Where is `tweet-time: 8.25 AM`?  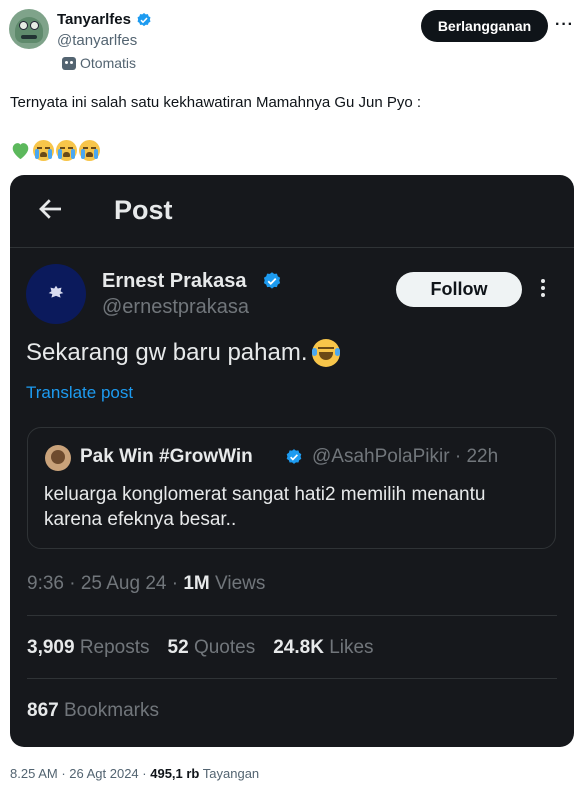 tweet-time: 8.25 AM is located at coordinates (34, 773).